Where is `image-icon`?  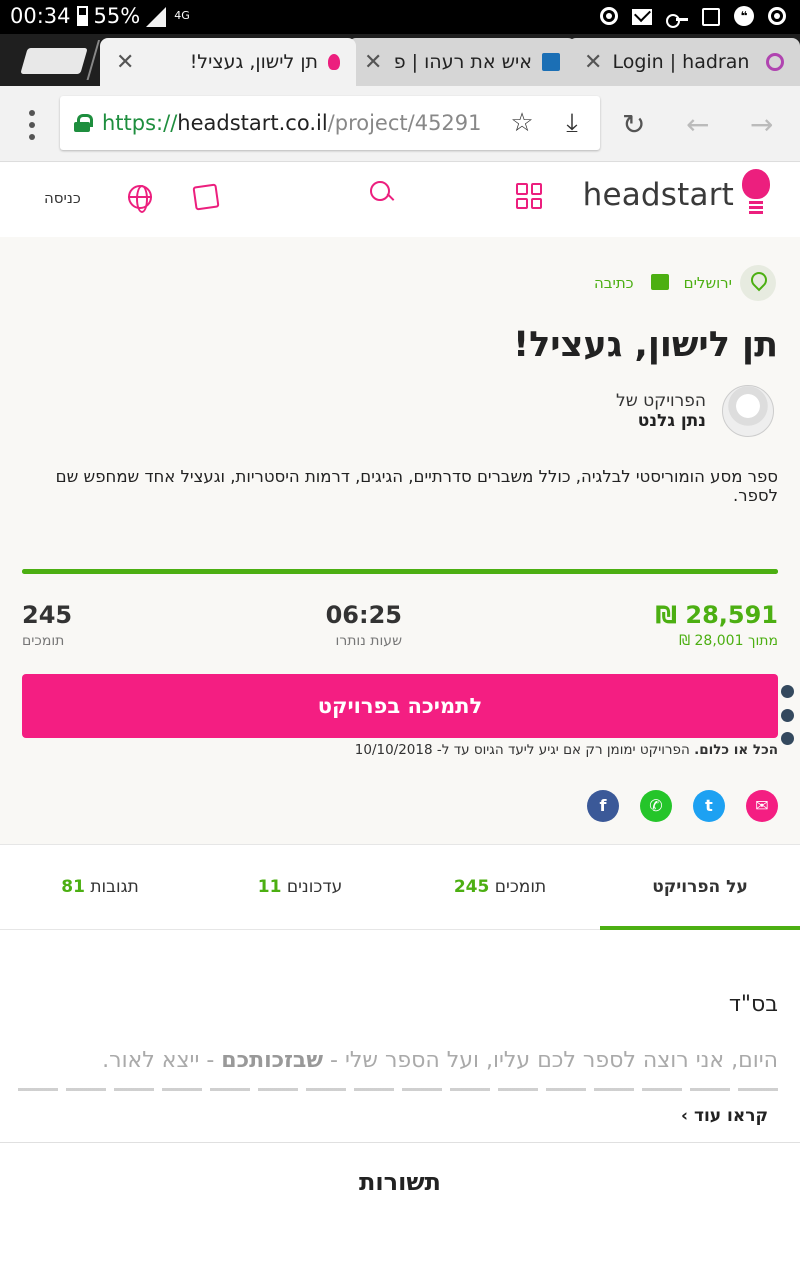
image-icon is located at coordinates (711, 16).